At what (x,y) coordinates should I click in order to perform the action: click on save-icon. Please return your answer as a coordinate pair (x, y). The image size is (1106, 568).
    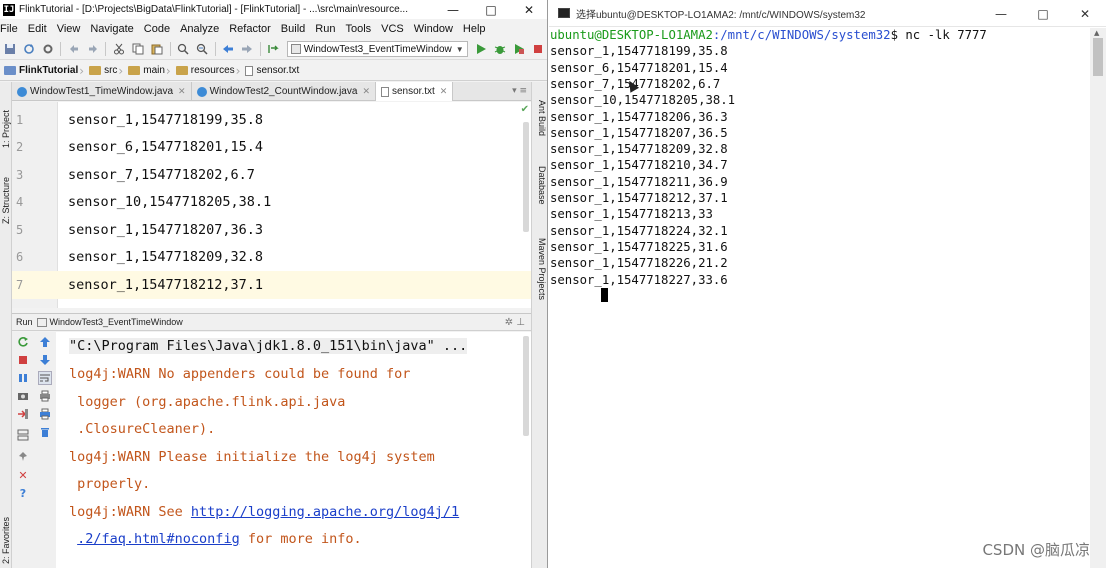
    Looking at the image, I should click on (9, 49).